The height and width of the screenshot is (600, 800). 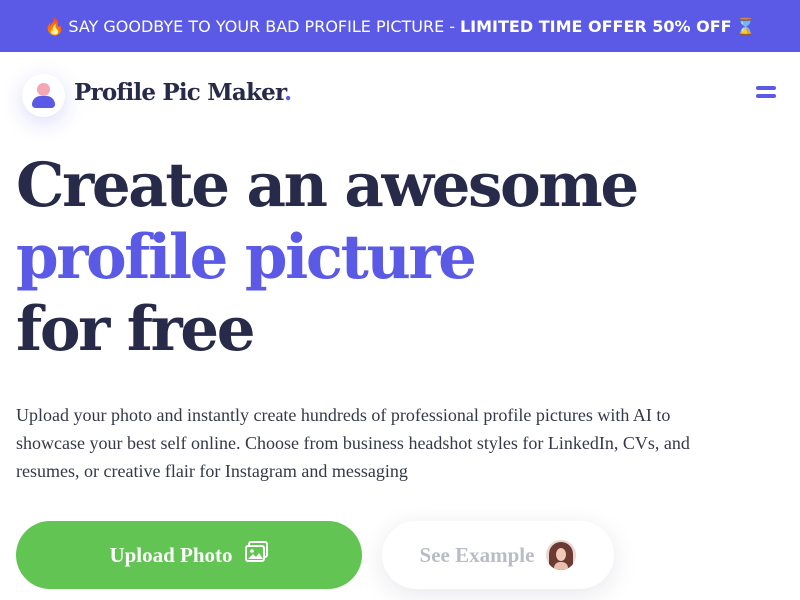 I want to click on logo-body, so click(x=43, y=102).